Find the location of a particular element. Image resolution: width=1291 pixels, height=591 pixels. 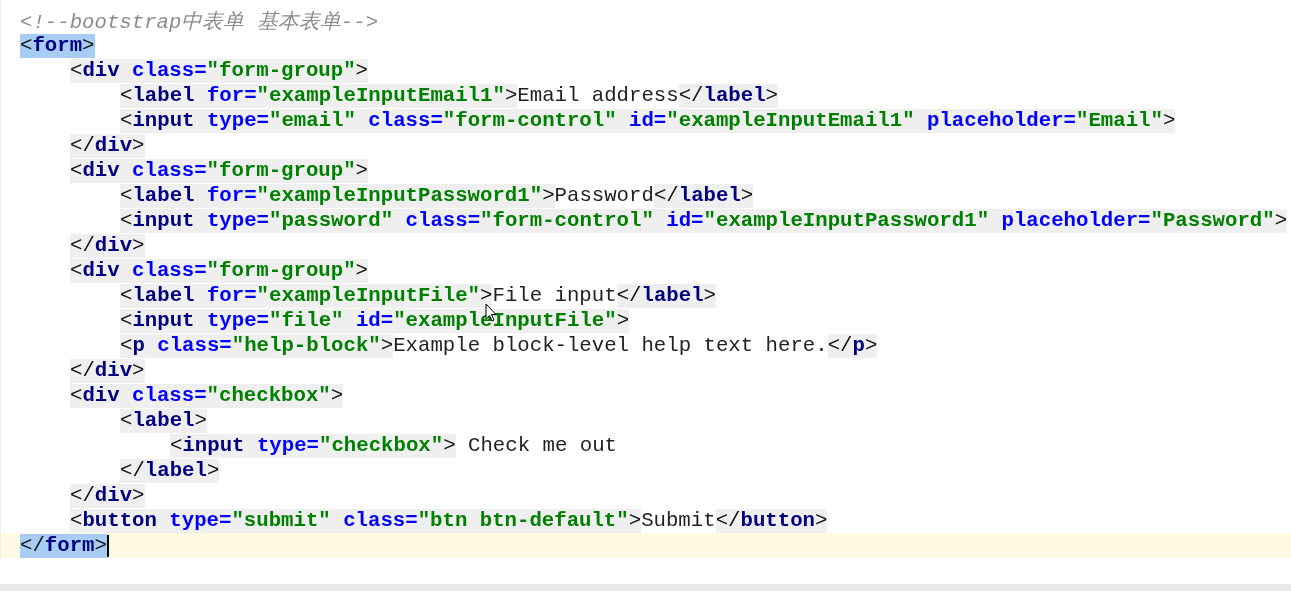

code-line: <input type="checkbox"> Check me out is located at coordinates (393, 445).